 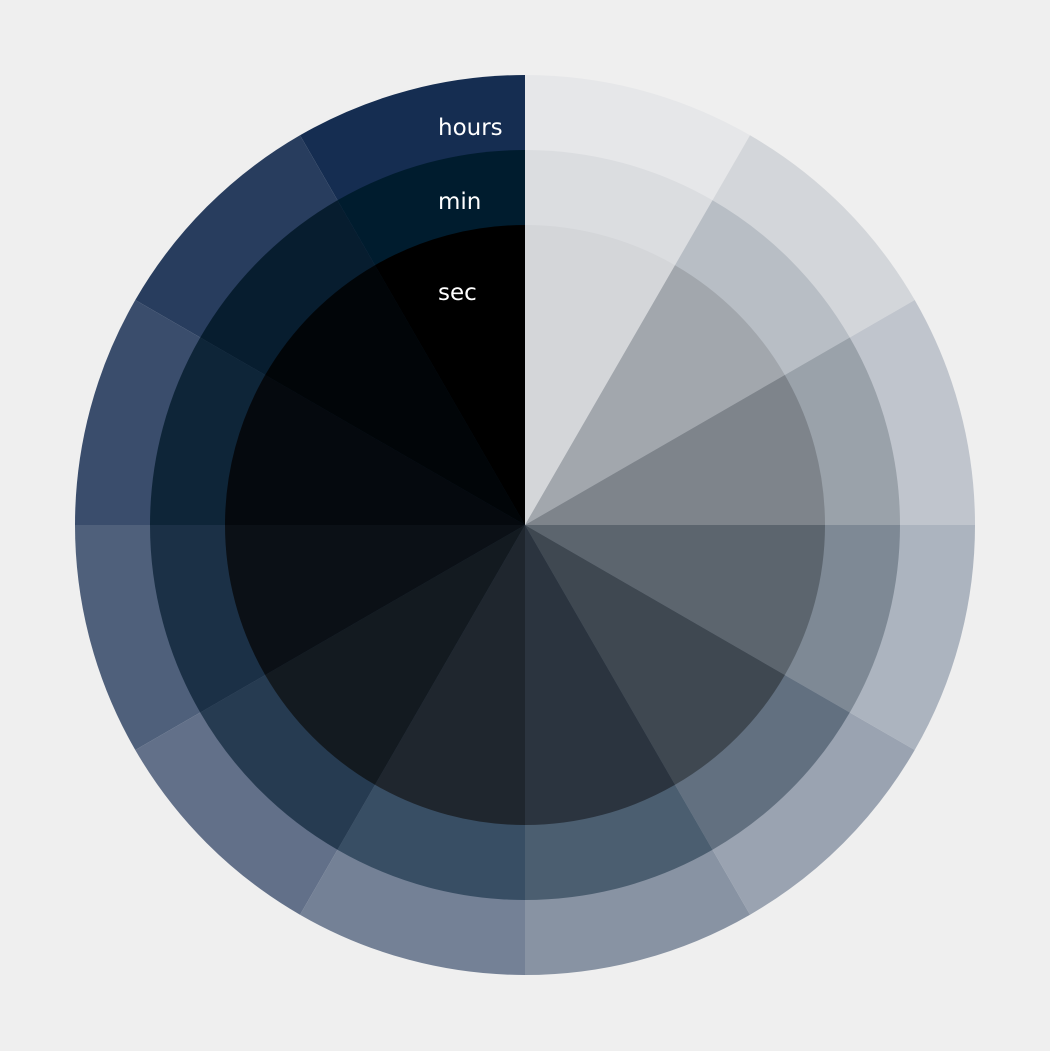 What do you see at coordinates (470, 128) in the screenshot?
I see `hours-label: hours` at bounding box center [470, 128].